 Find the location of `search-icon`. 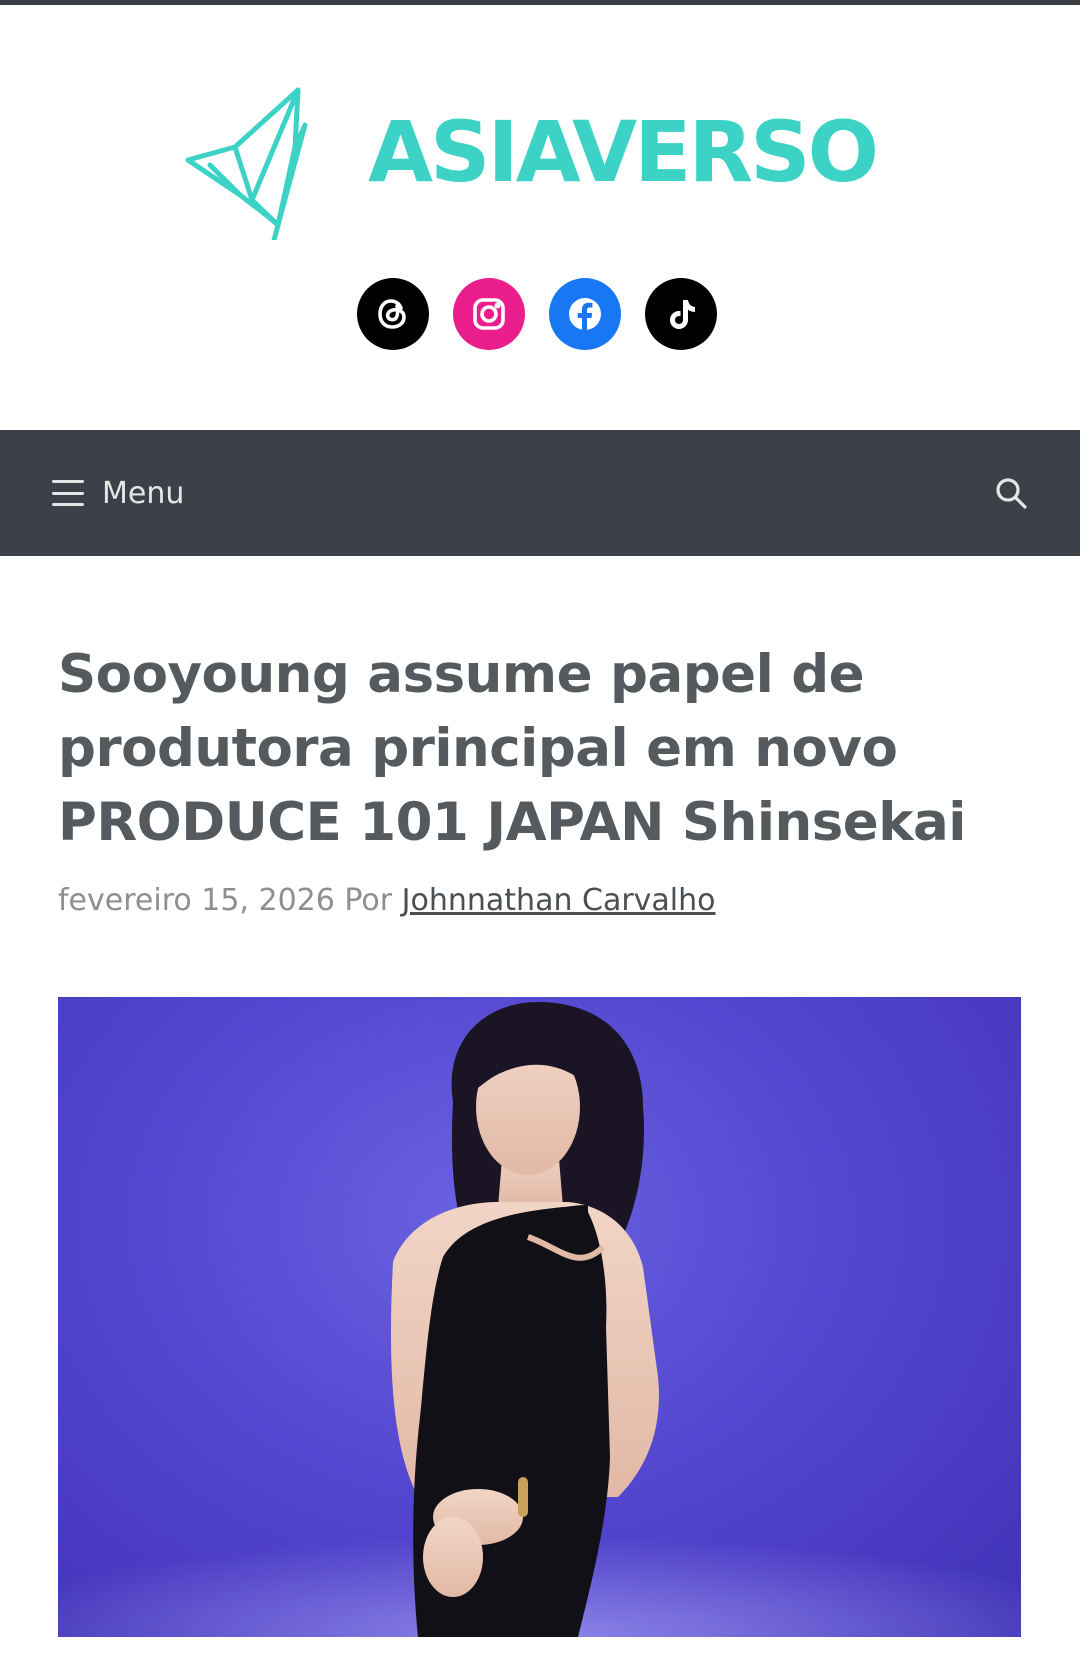

search-icon is located at coordinates (1011, 493).